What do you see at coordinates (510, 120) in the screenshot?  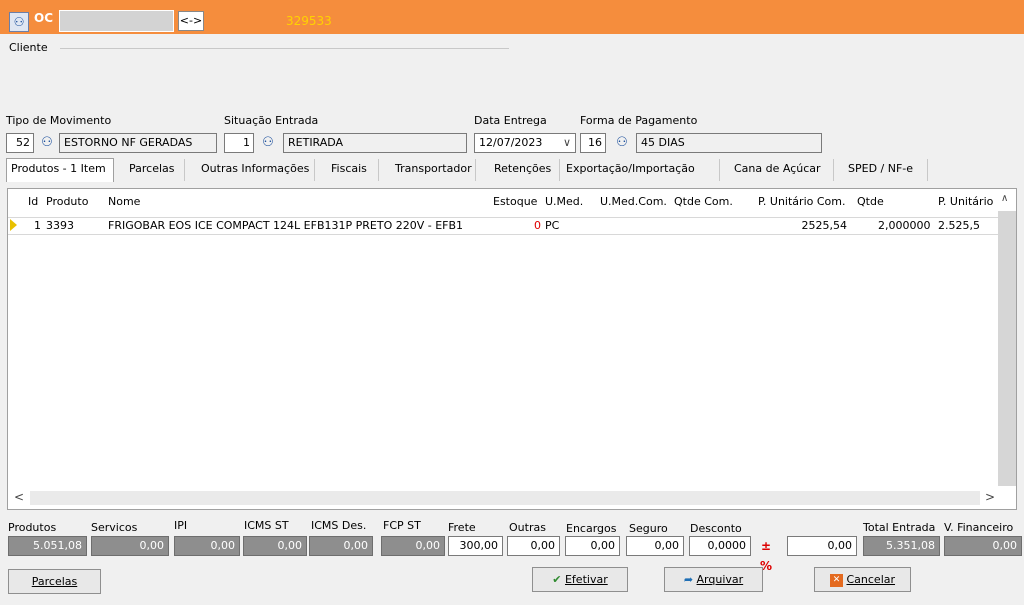 I see `data-entrega-label: Data Entrega` at bounding box center [510, 120].